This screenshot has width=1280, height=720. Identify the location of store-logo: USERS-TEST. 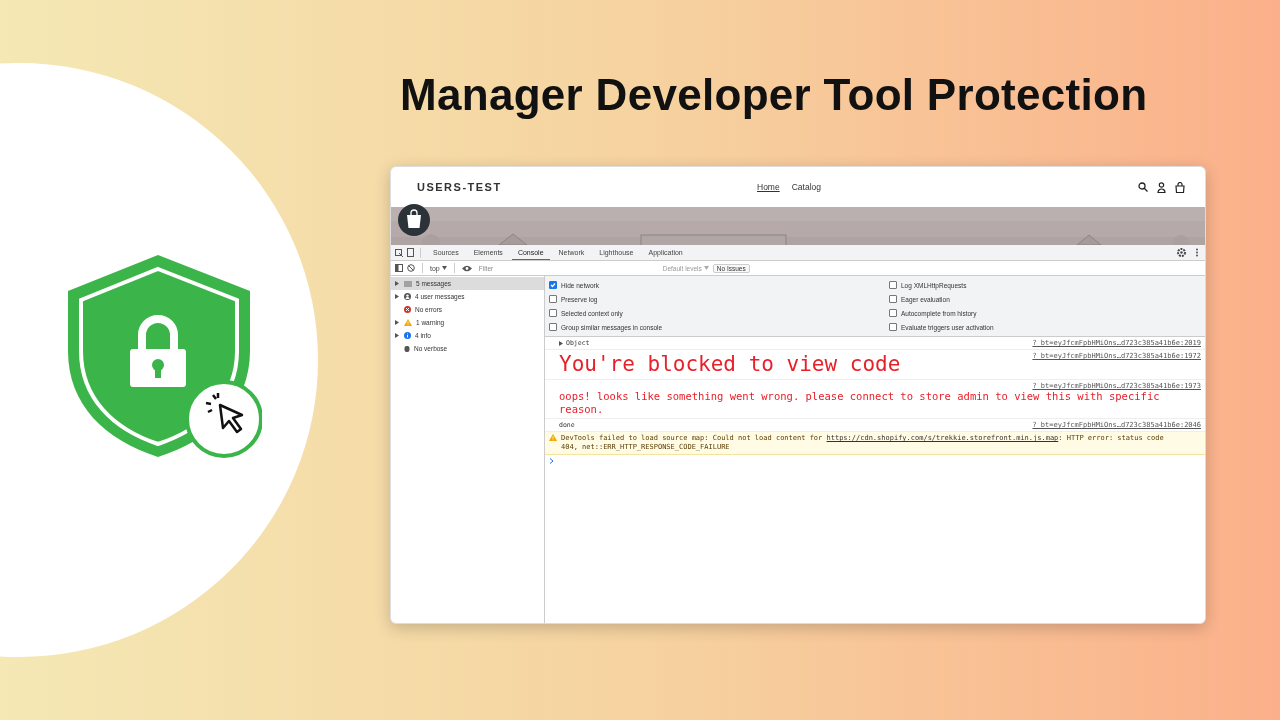
(587, 187).